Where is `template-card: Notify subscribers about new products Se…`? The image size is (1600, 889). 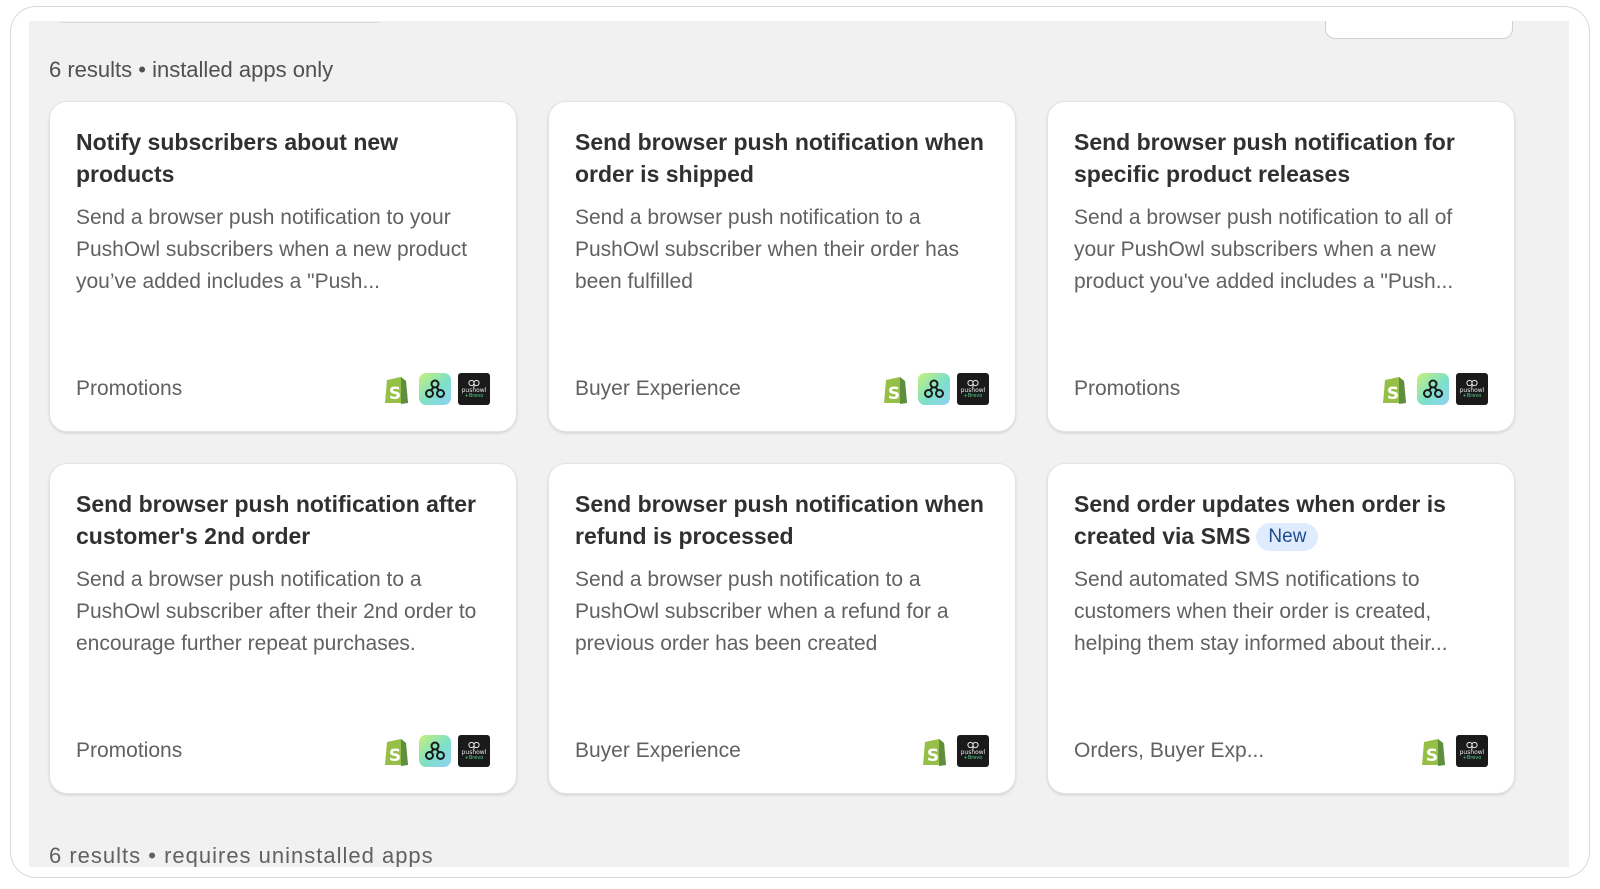 template-card: Notify subscribers about new products Se… is located at coordinates (283, 266).